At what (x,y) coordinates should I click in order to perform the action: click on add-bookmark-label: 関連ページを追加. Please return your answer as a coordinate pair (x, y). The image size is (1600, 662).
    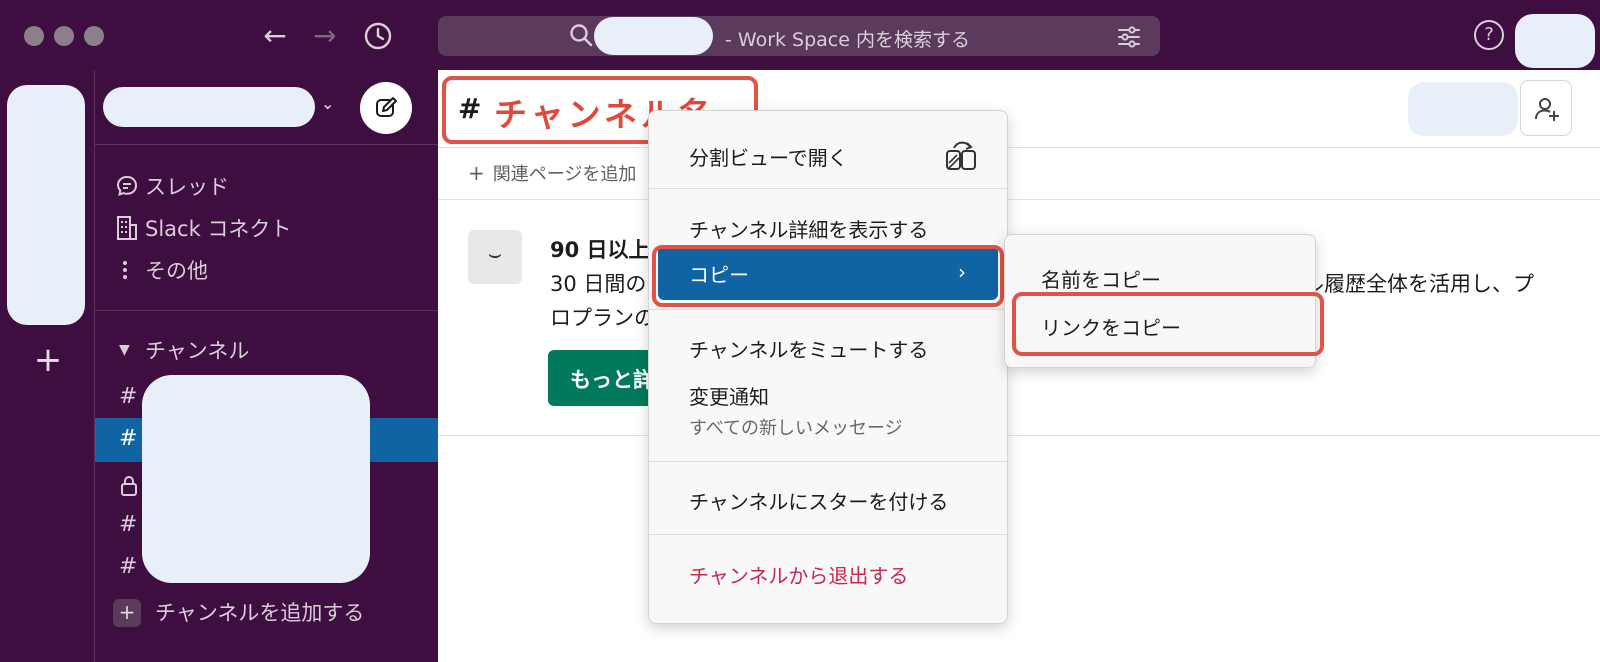
    Looking at the image, I should click on (564, 174).